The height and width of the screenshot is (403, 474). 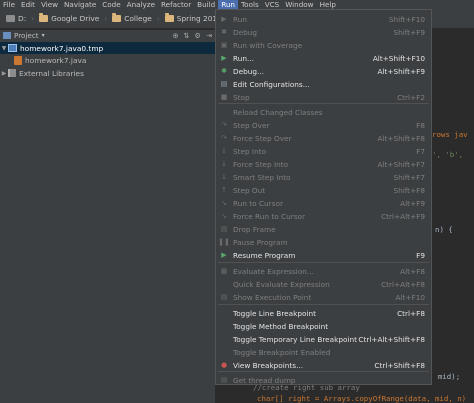 I want to click on breadcrumb-google-drive: Google Drive, so click(x=69, y=19).